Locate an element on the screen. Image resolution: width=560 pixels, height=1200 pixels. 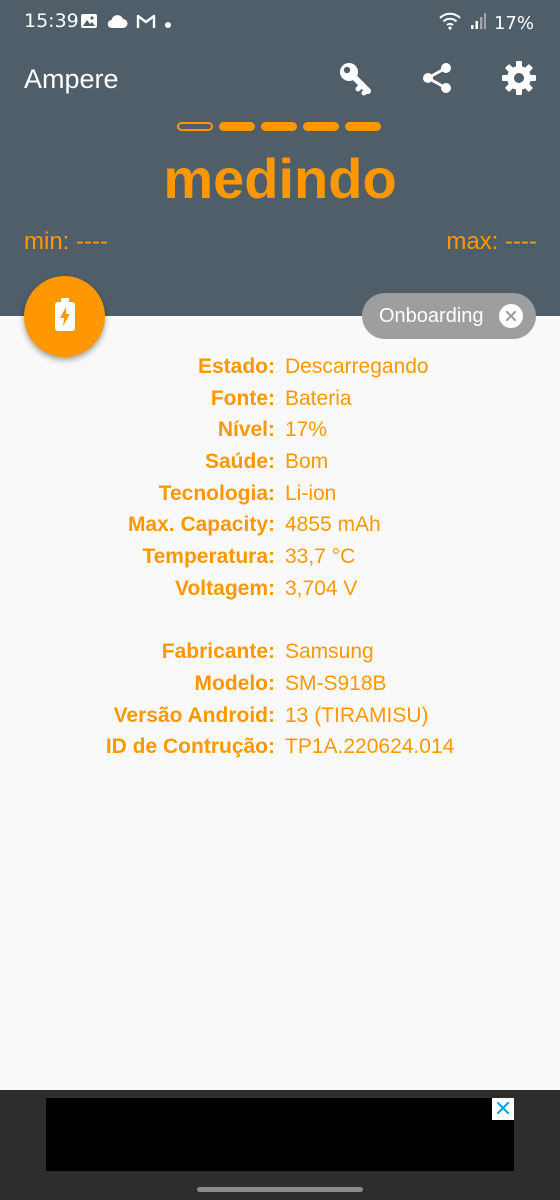
info-row-estado: Estado: Descarregando is located at coordinates (280, 367).